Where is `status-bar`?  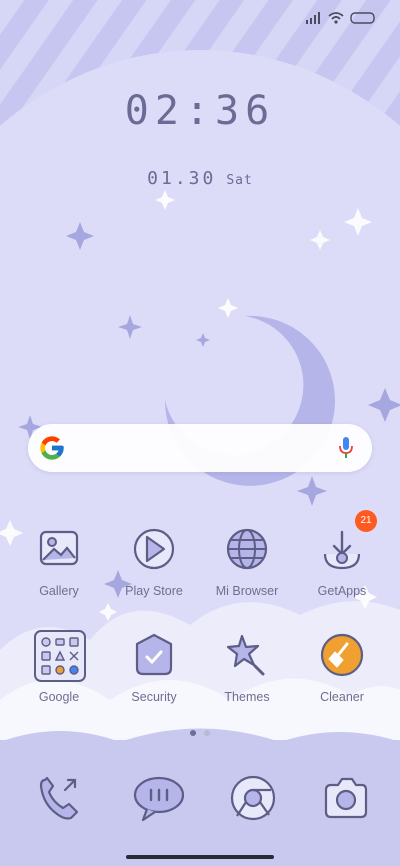 status-bar is located at coordinates (341, 18).